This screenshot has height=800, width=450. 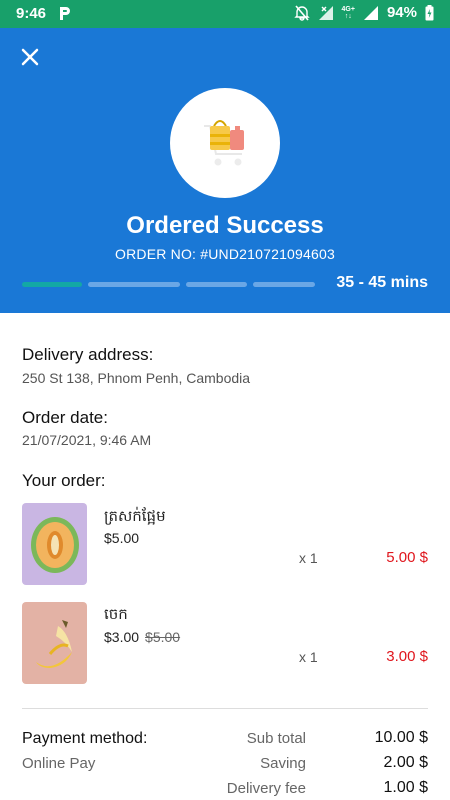 I want to click on alarm-off-icon, so click(x=301, y=12).